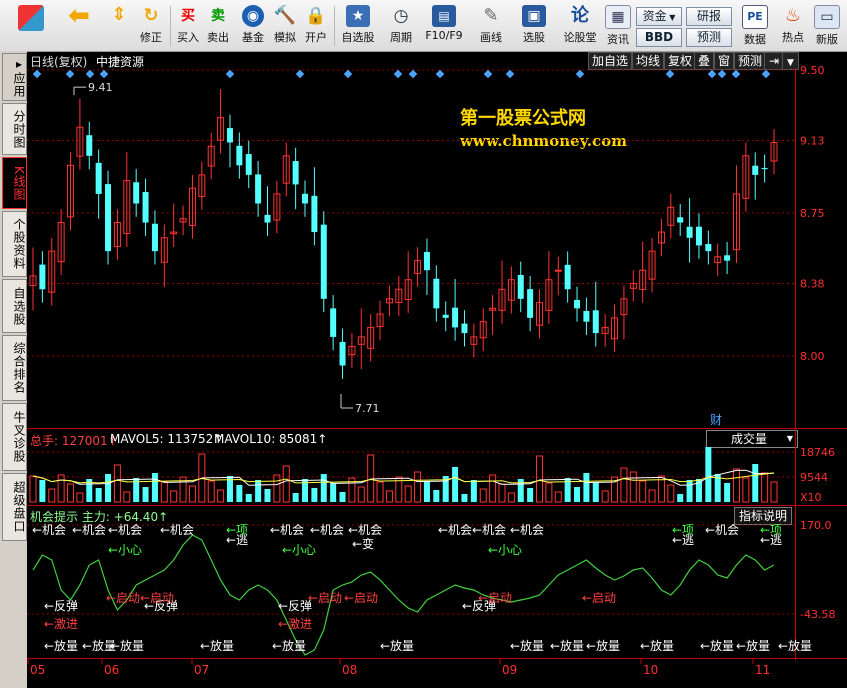 The image size is (847, 688). What do you see at coordinates (100, 87) in the screenshot?
I see `high-price-label: 9.41` at bounding box center [100, 87].